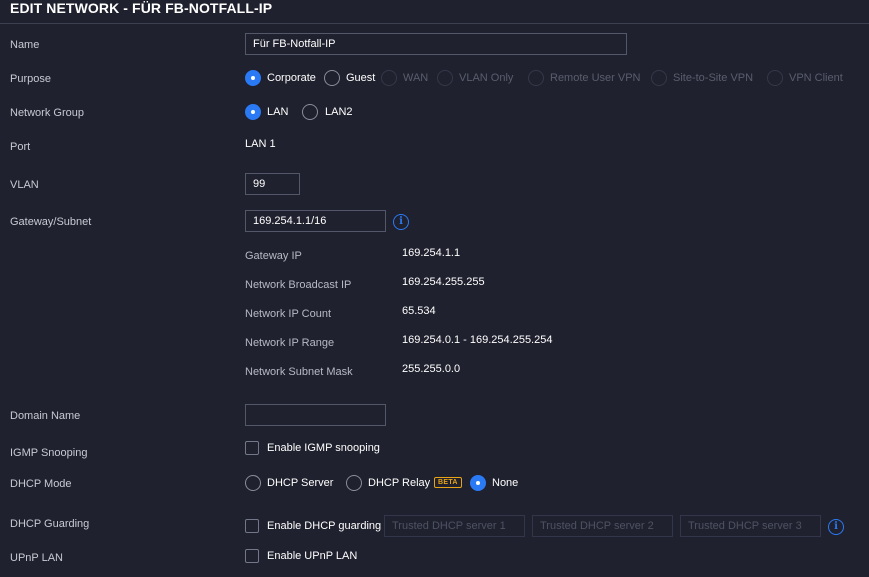 The width and height of the screenshot is (869, 577). I want to click on gateway-ip-label: Gateway IP, so click(273, 256).